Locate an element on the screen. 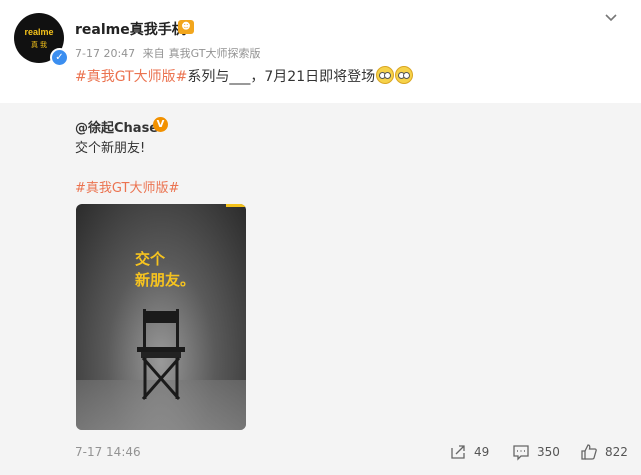  comment-icon is located at coordinates (521, 453).